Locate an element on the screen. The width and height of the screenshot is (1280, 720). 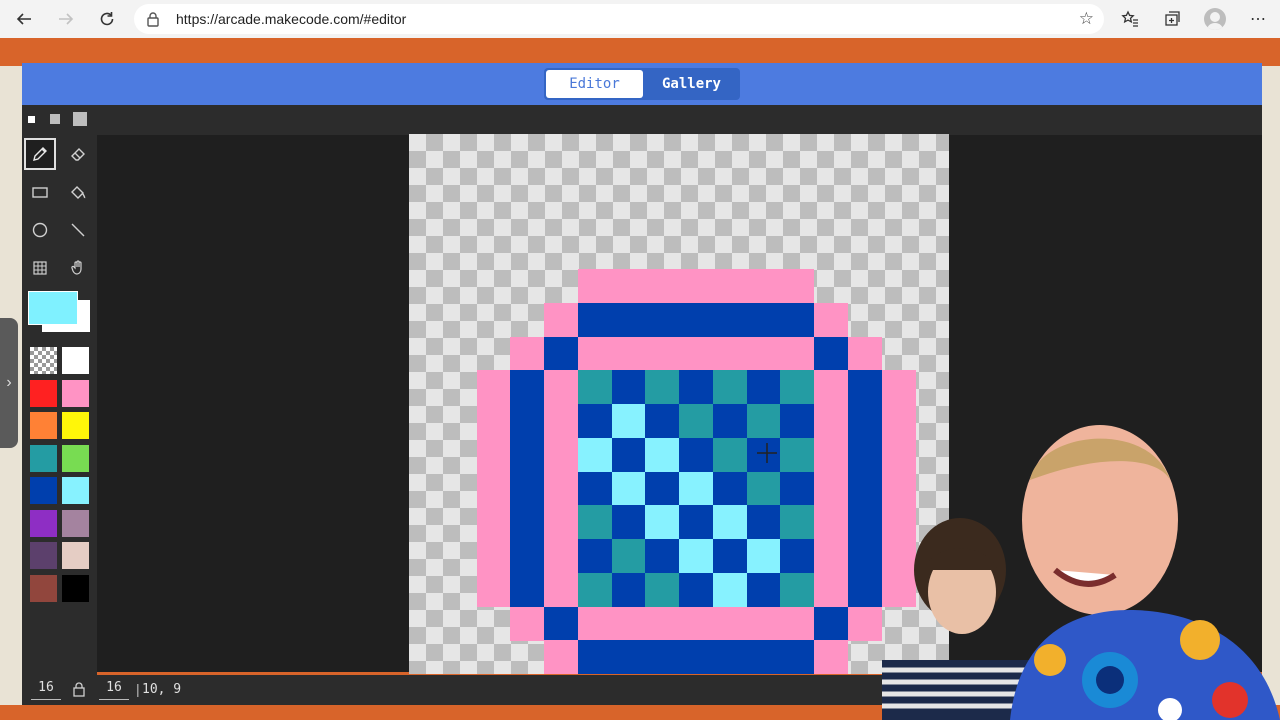
rectangle-tool-icon is located at coordinates (40, 192).